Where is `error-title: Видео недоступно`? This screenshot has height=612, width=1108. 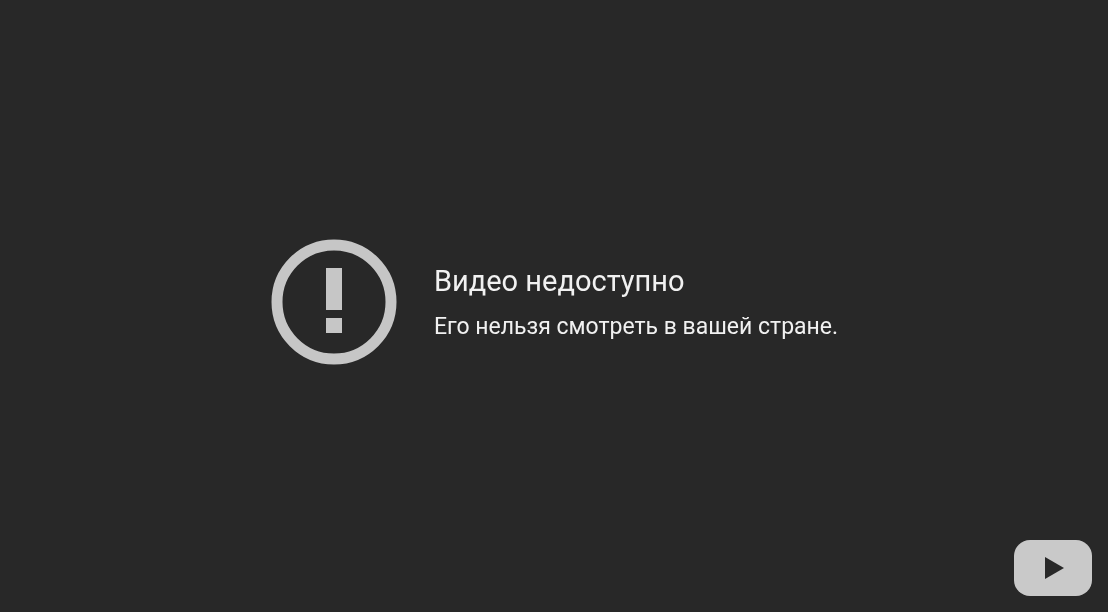 error-title: Видео недоступно is located at coordinates (559, 281).